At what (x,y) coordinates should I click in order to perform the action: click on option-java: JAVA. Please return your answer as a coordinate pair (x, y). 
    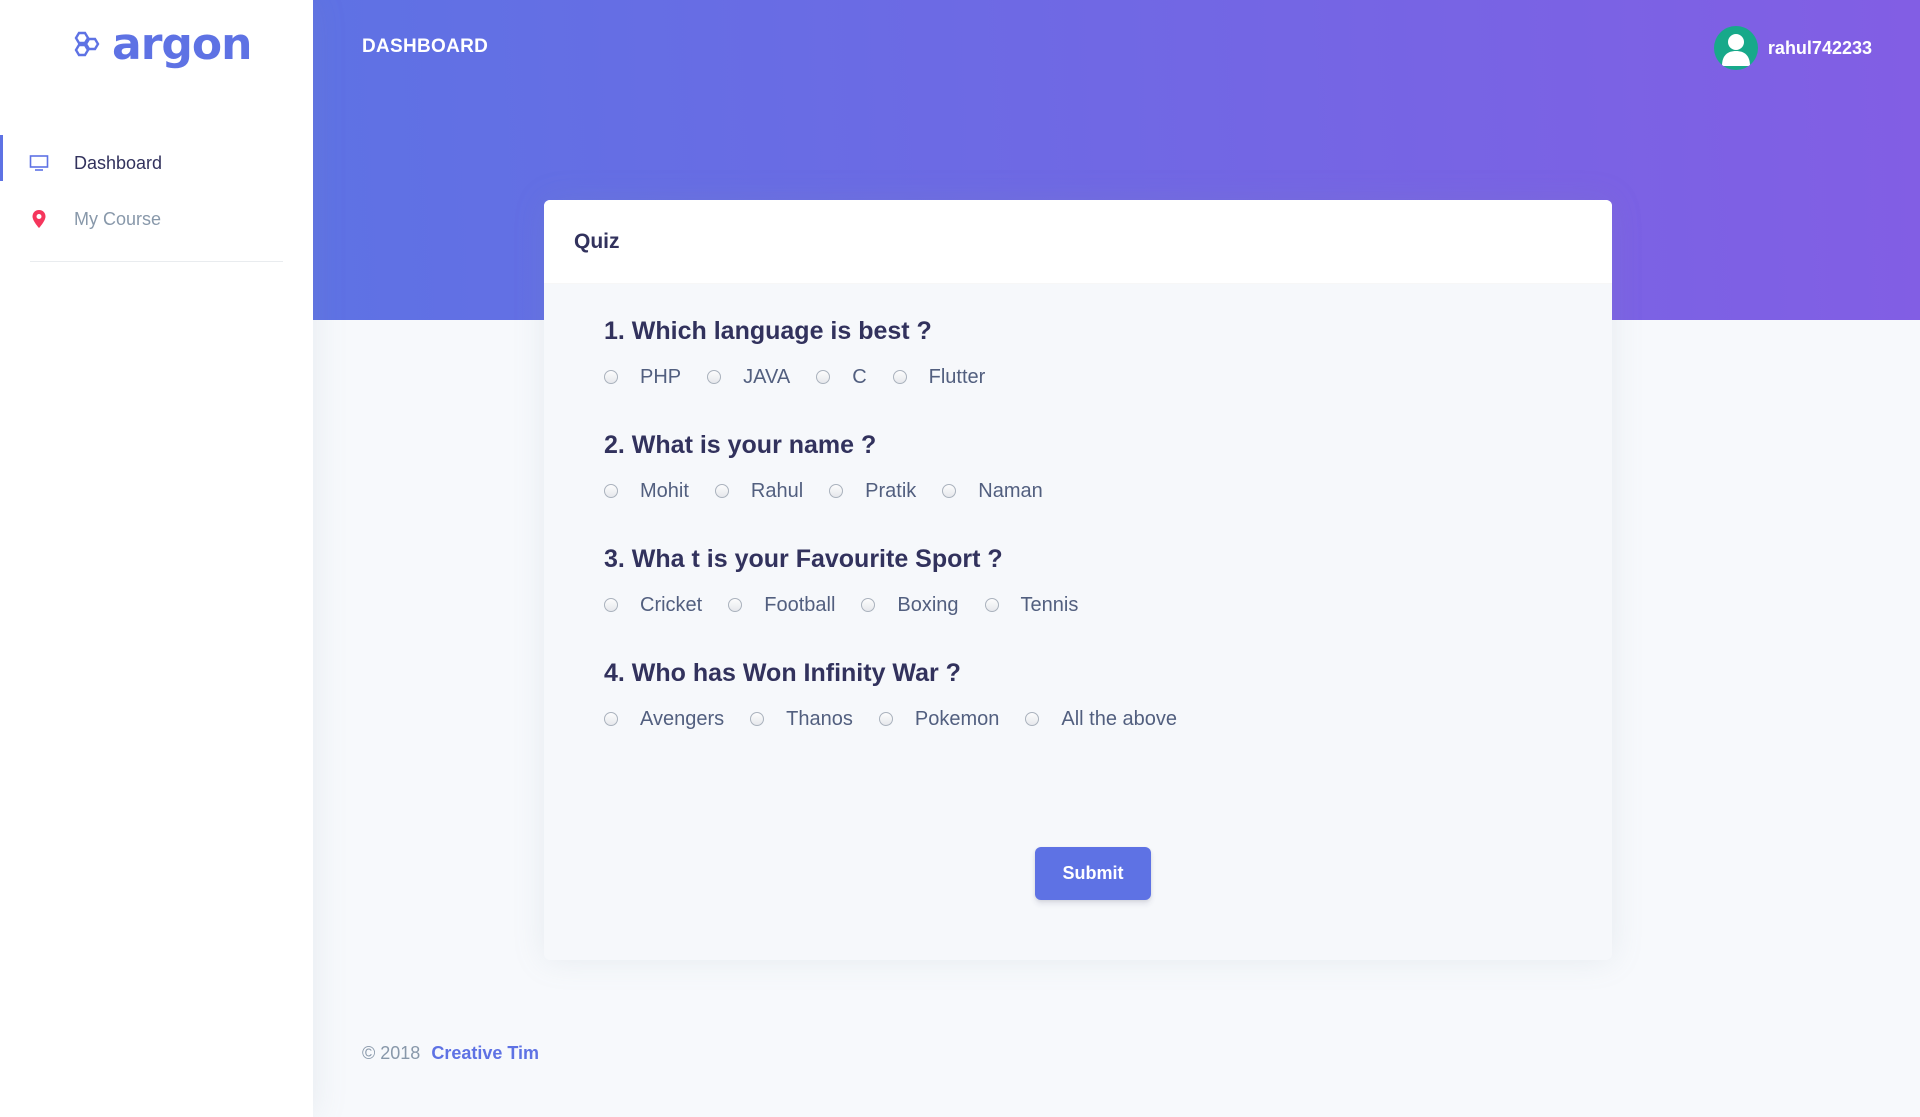
    Looking at the image, I should click on (748, 377).